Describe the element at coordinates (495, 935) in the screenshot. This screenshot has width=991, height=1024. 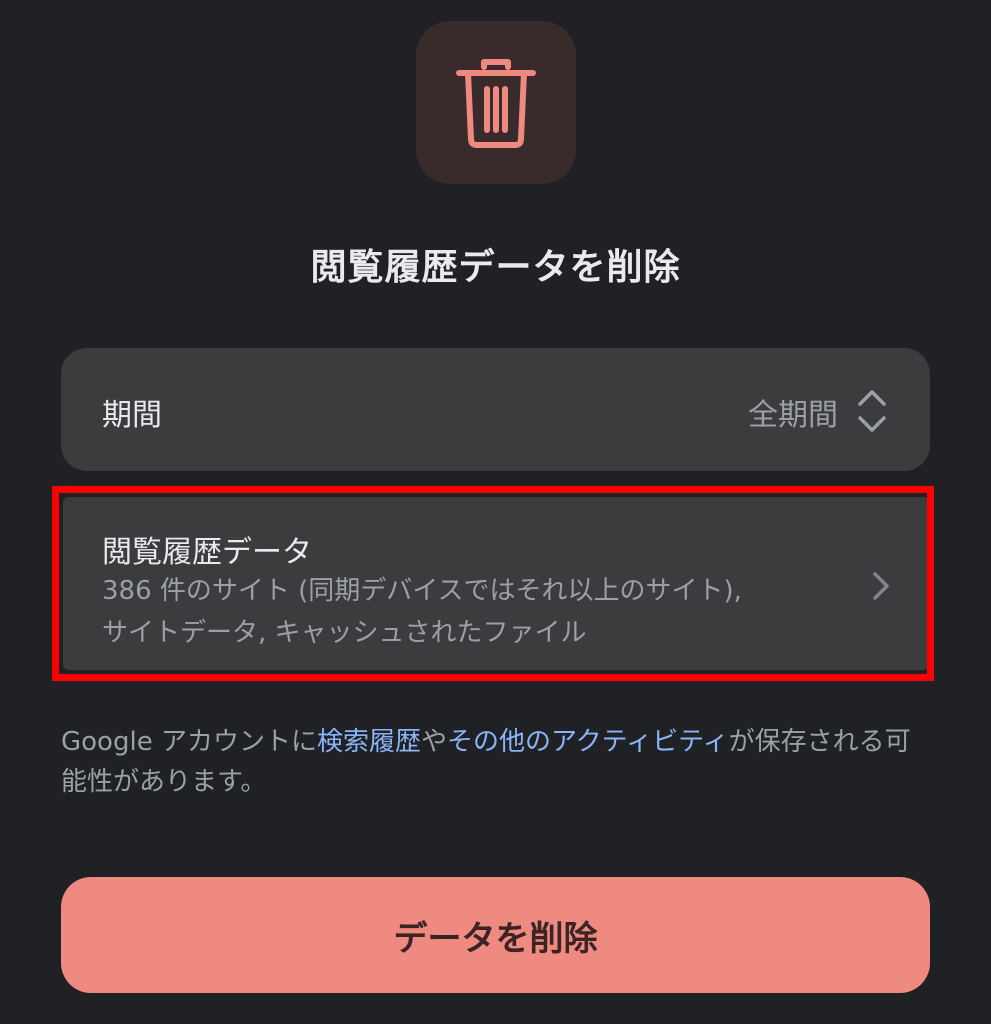
I see `delete-data-button: データを削除` at that location.